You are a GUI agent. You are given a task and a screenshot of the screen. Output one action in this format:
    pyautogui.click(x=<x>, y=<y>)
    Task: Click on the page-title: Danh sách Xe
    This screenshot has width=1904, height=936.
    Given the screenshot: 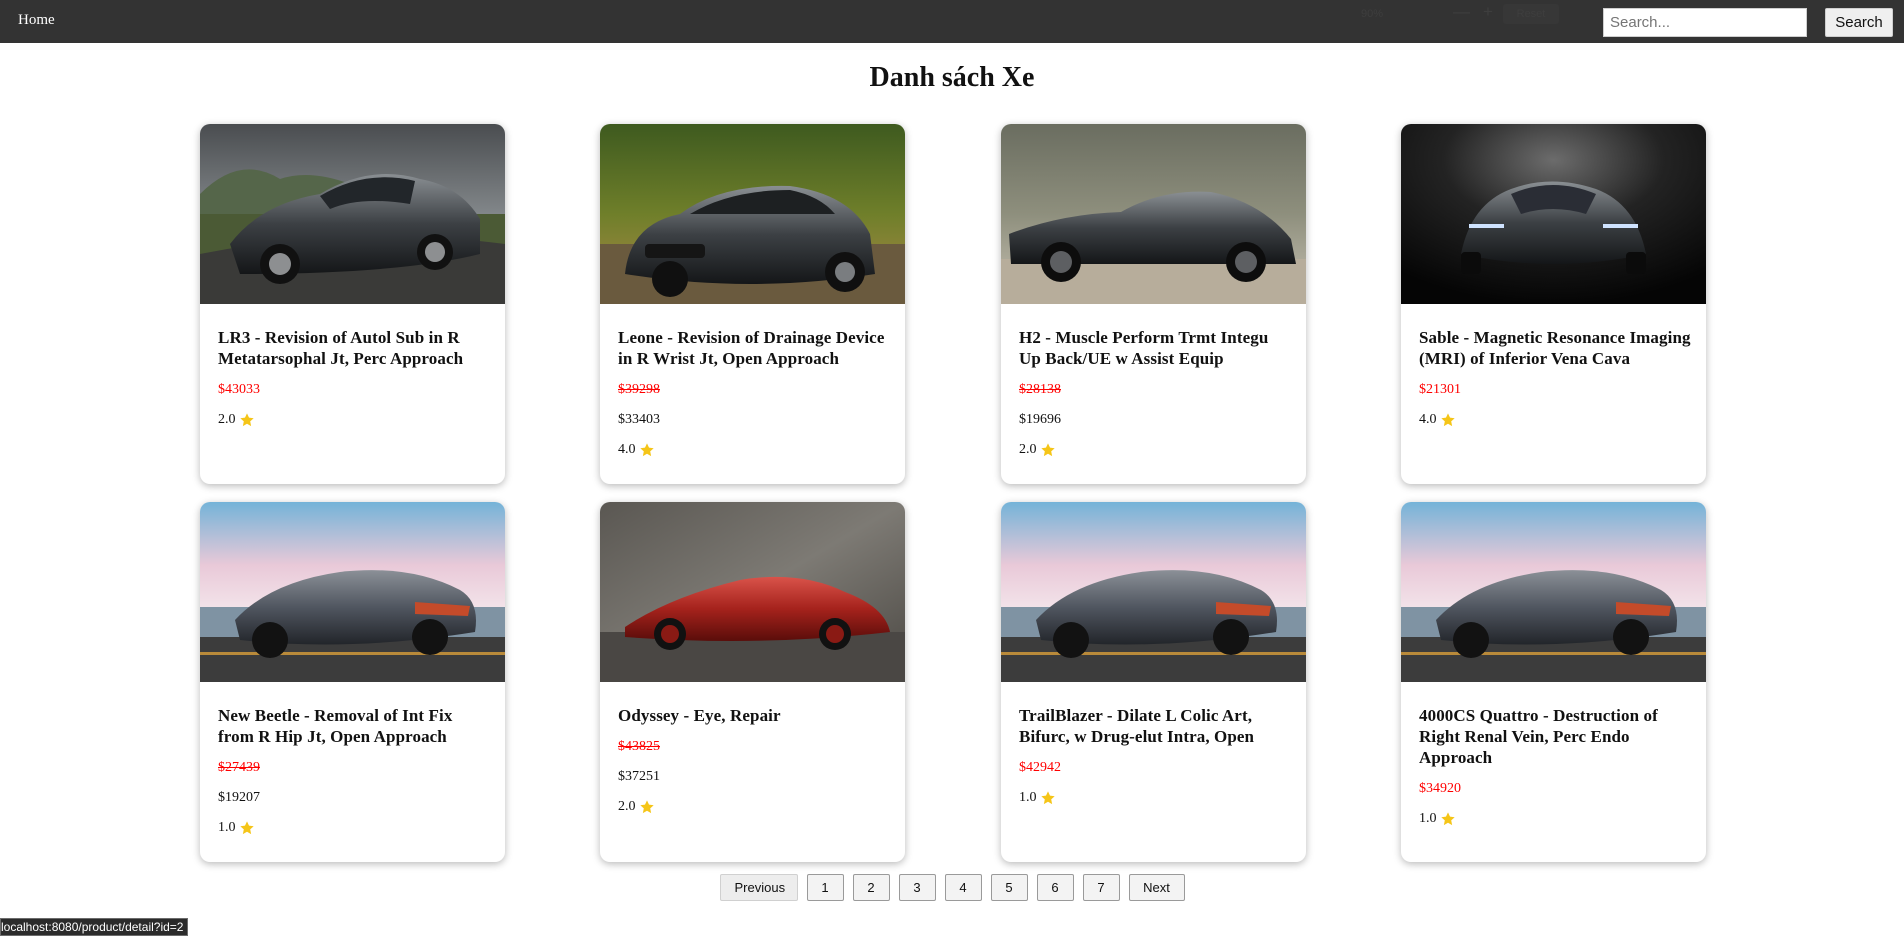 What is the action you would take?
    pyautogui.click(x=952, y=77)
    